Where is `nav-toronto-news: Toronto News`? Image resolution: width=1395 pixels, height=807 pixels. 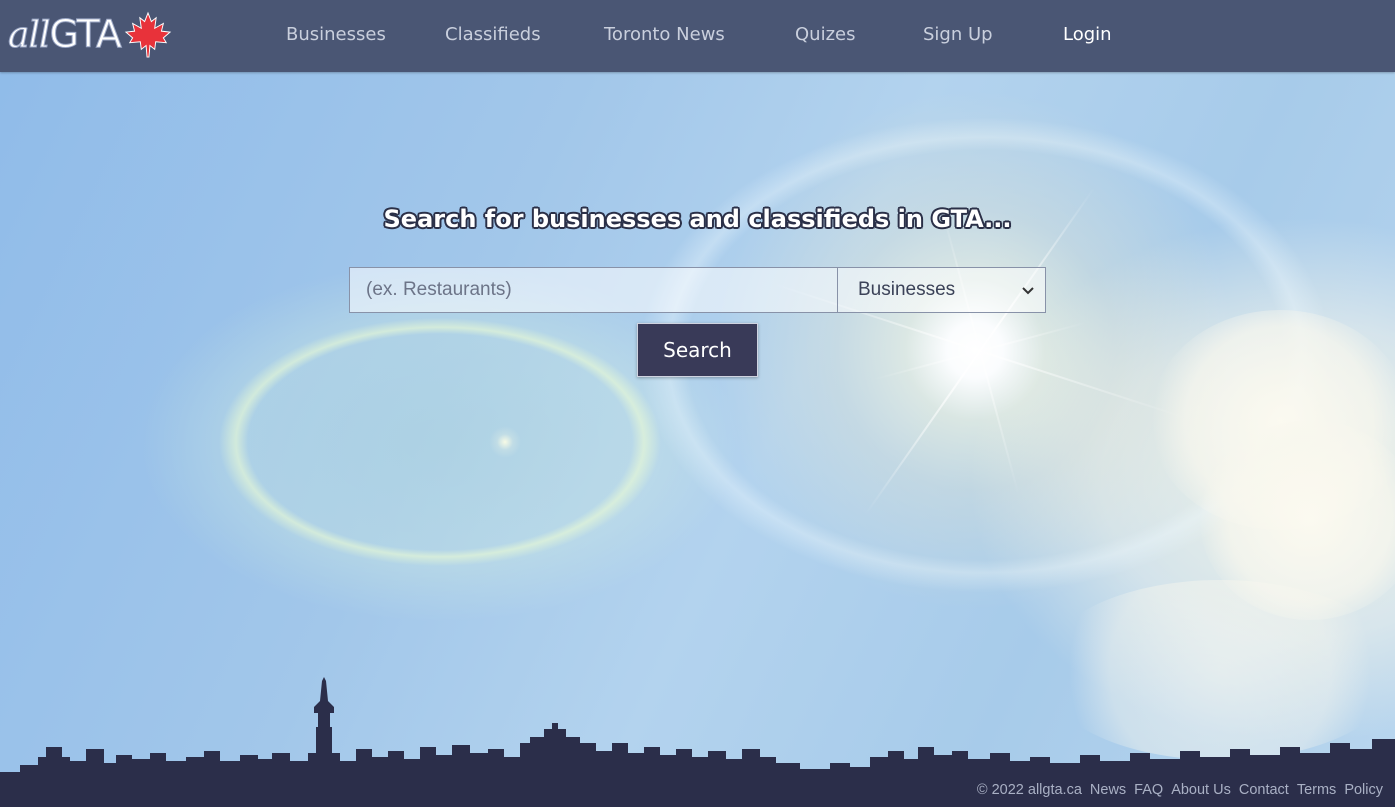
nav-toronto-news: Toronto News is located at coordinates (664, 34).